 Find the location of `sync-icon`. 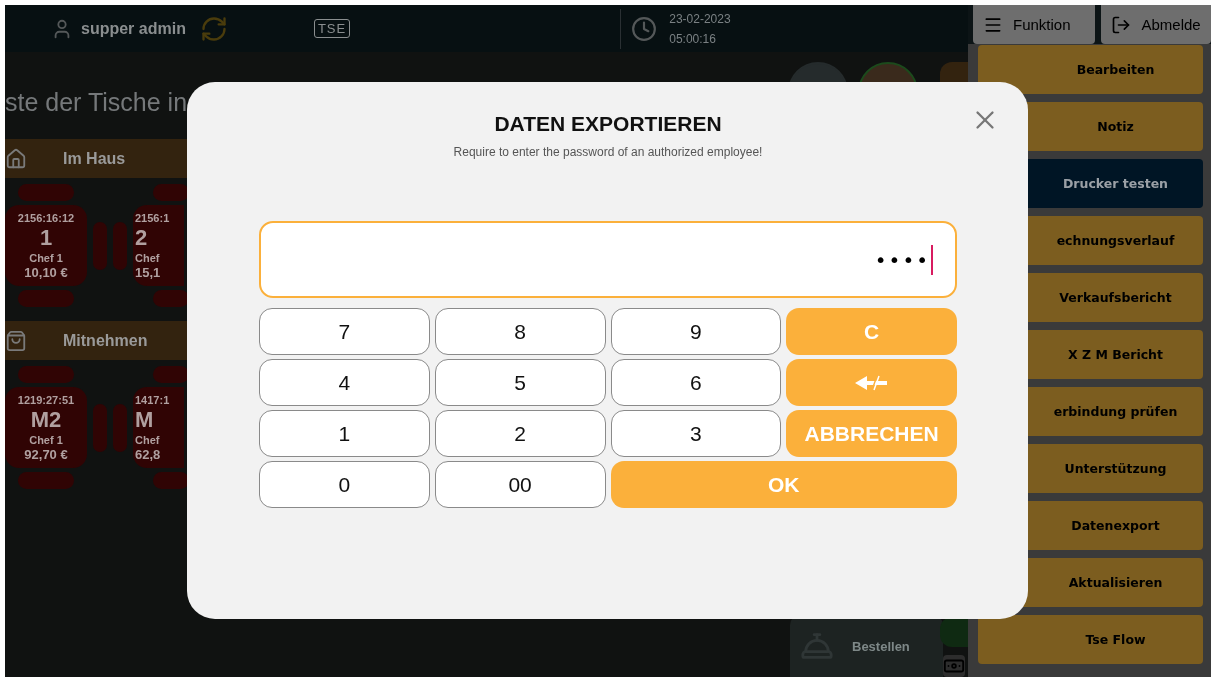

sync-icon is located at coordinates (213, 28).